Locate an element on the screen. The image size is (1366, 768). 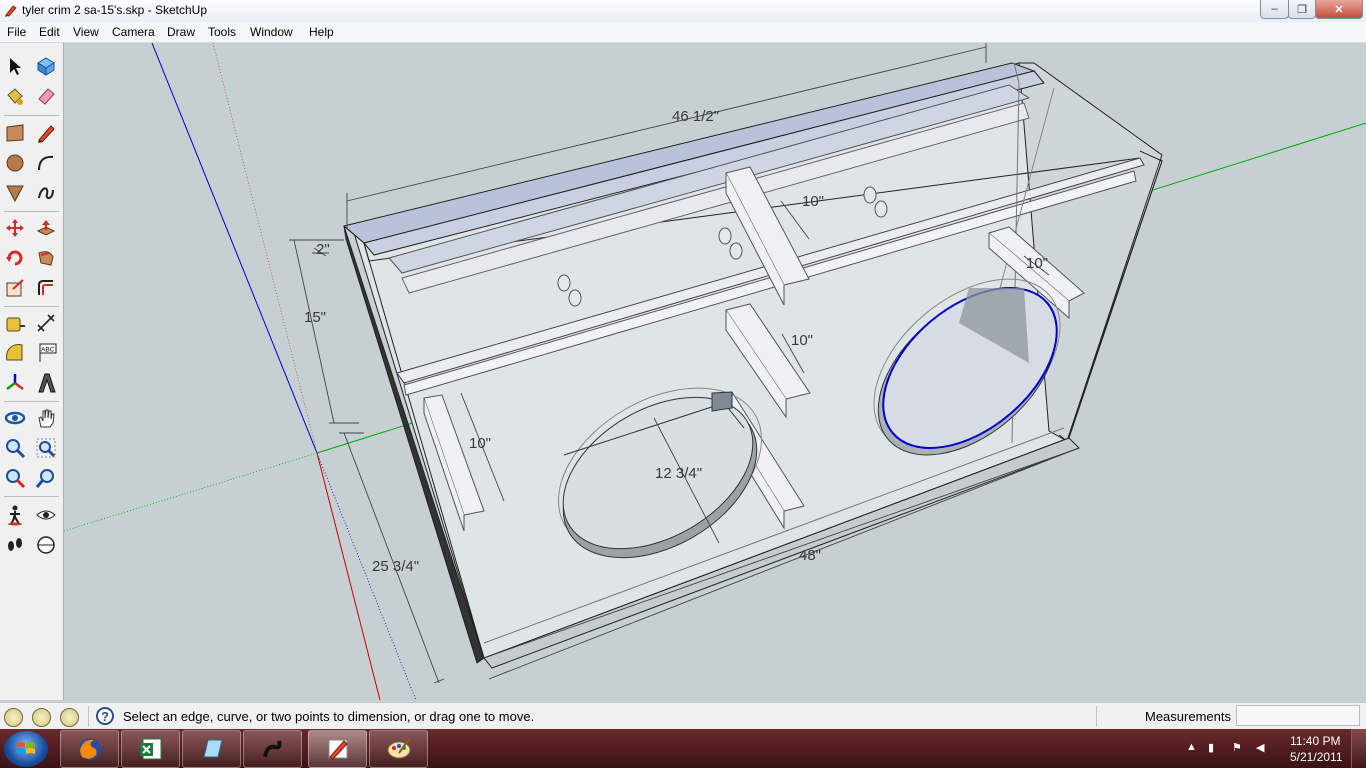
tools-toolbar: ABC is located at coordinates (32, 371).